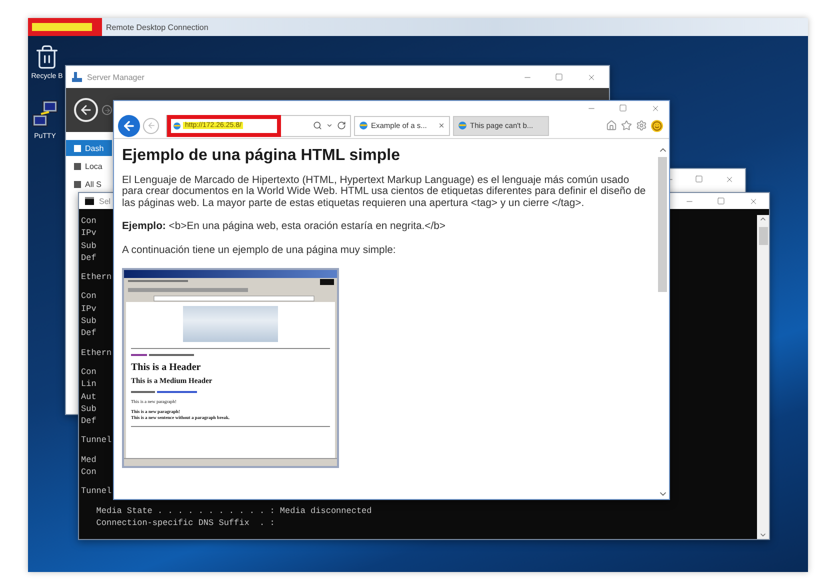  What do you see at coordinates (89, 201) in the screenshot?
I see `command-prompt-icon` at bounding box center [89, 201].